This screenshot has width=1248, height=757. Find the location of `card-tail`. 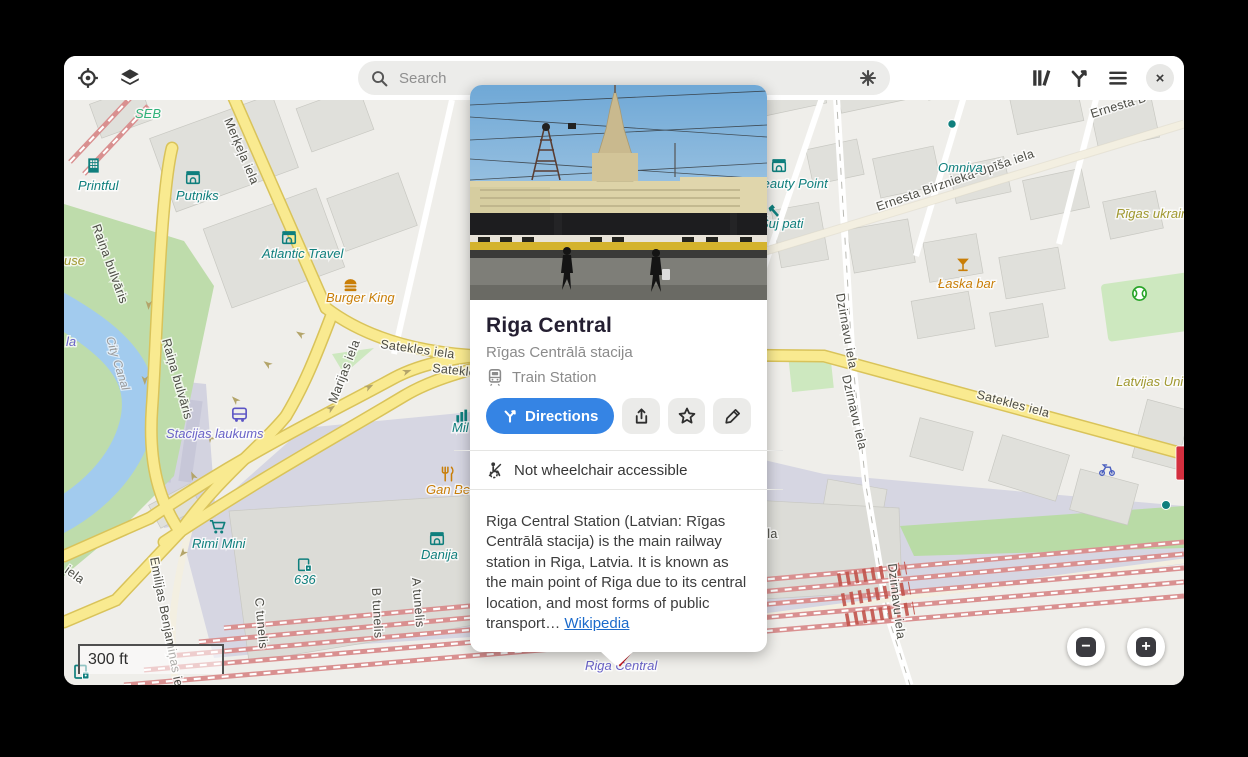

card-tail is located at coordinates (617, 658).